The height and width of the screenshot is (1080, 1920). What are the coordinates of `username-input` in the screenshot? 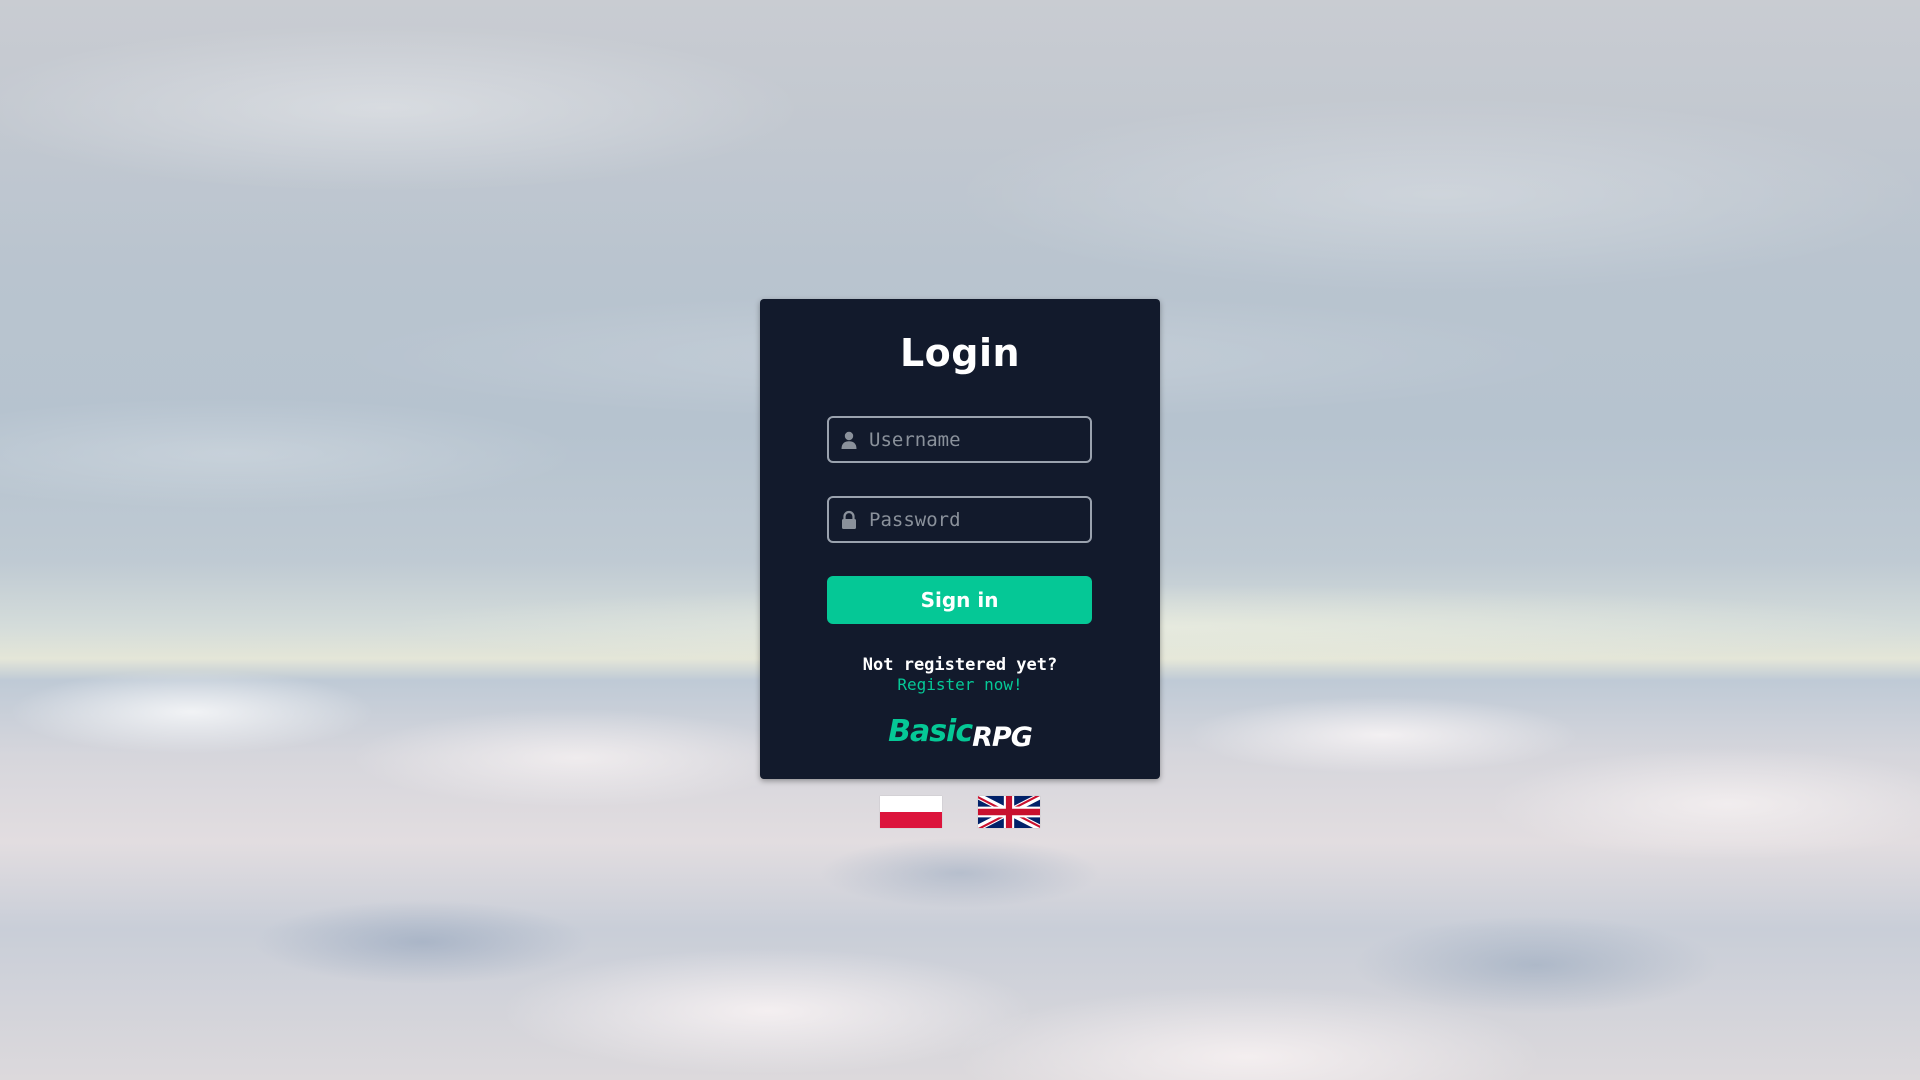 It's located at (976, 439).